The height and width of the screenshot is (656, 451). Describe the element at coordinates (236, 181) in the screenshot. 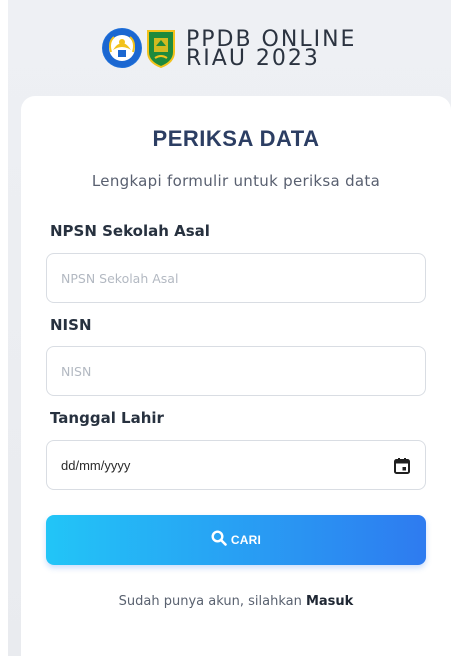

I see `page-subtitle: Lengkapi formulir untuk periksa data` at that location.